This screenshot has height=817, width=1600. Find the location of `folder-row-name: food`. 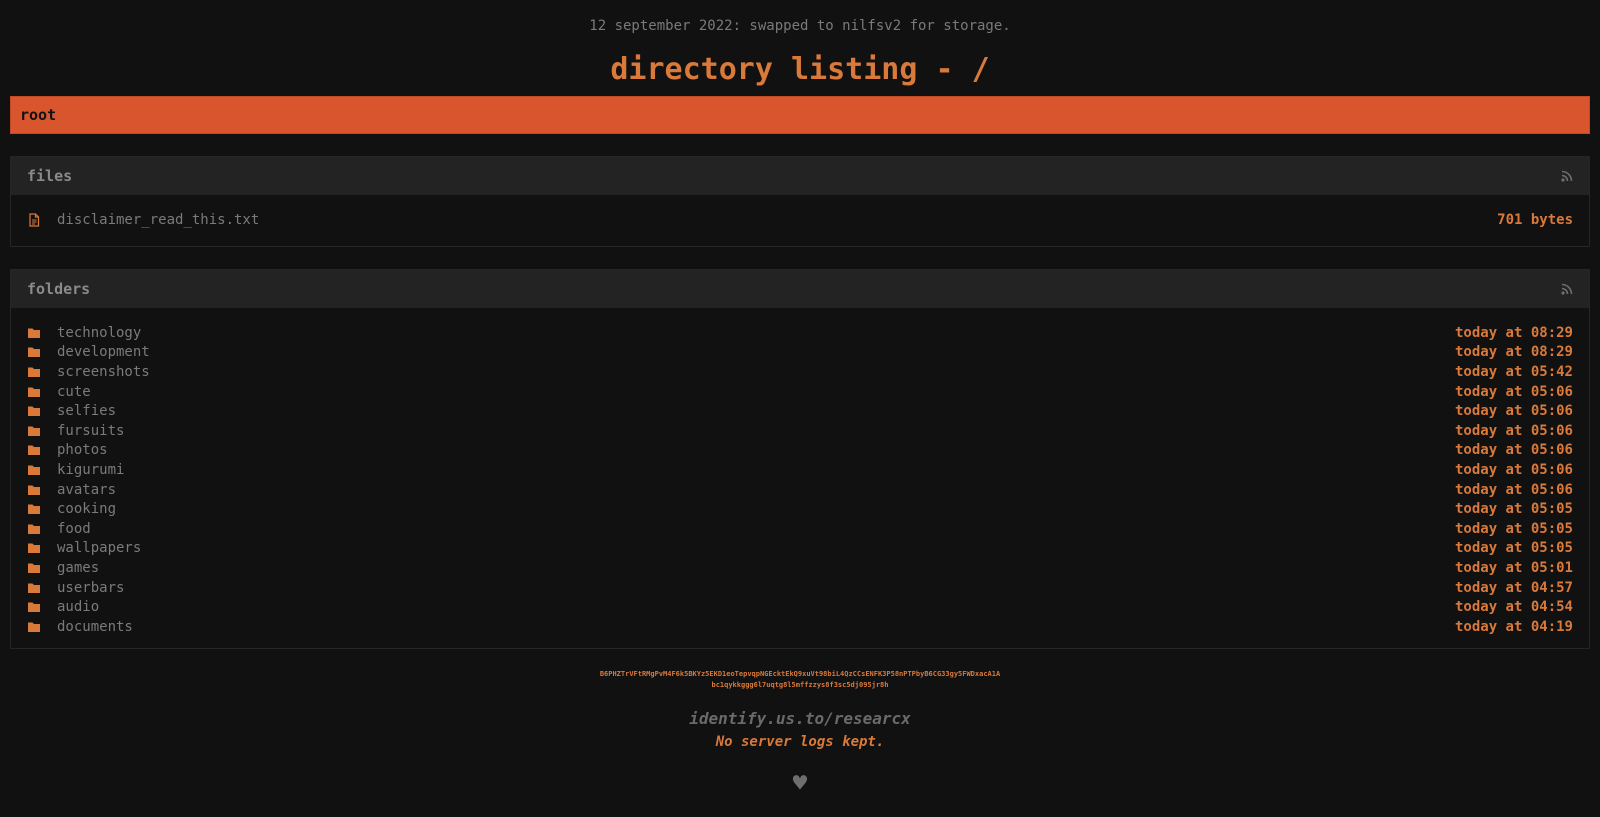

folder-row-name: food is located at coordinates (74, 529).